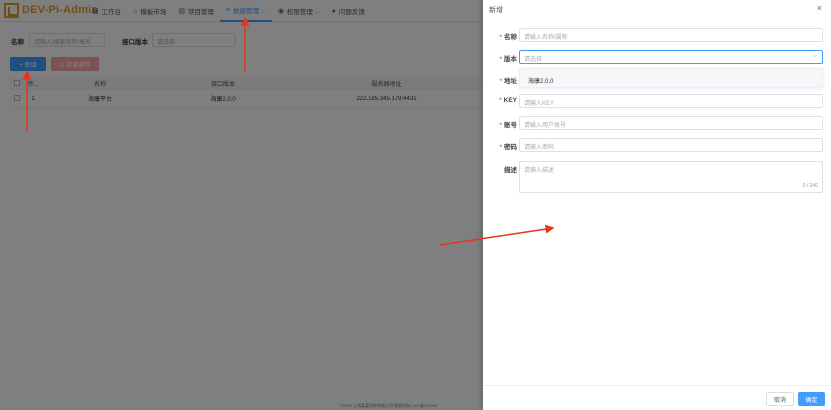 The image size is (831, 410). What do you see at coordinates (657, 397) in the screenshot?
I see `drawer-footer: 取消 确定` at bounding box center [657, 397].